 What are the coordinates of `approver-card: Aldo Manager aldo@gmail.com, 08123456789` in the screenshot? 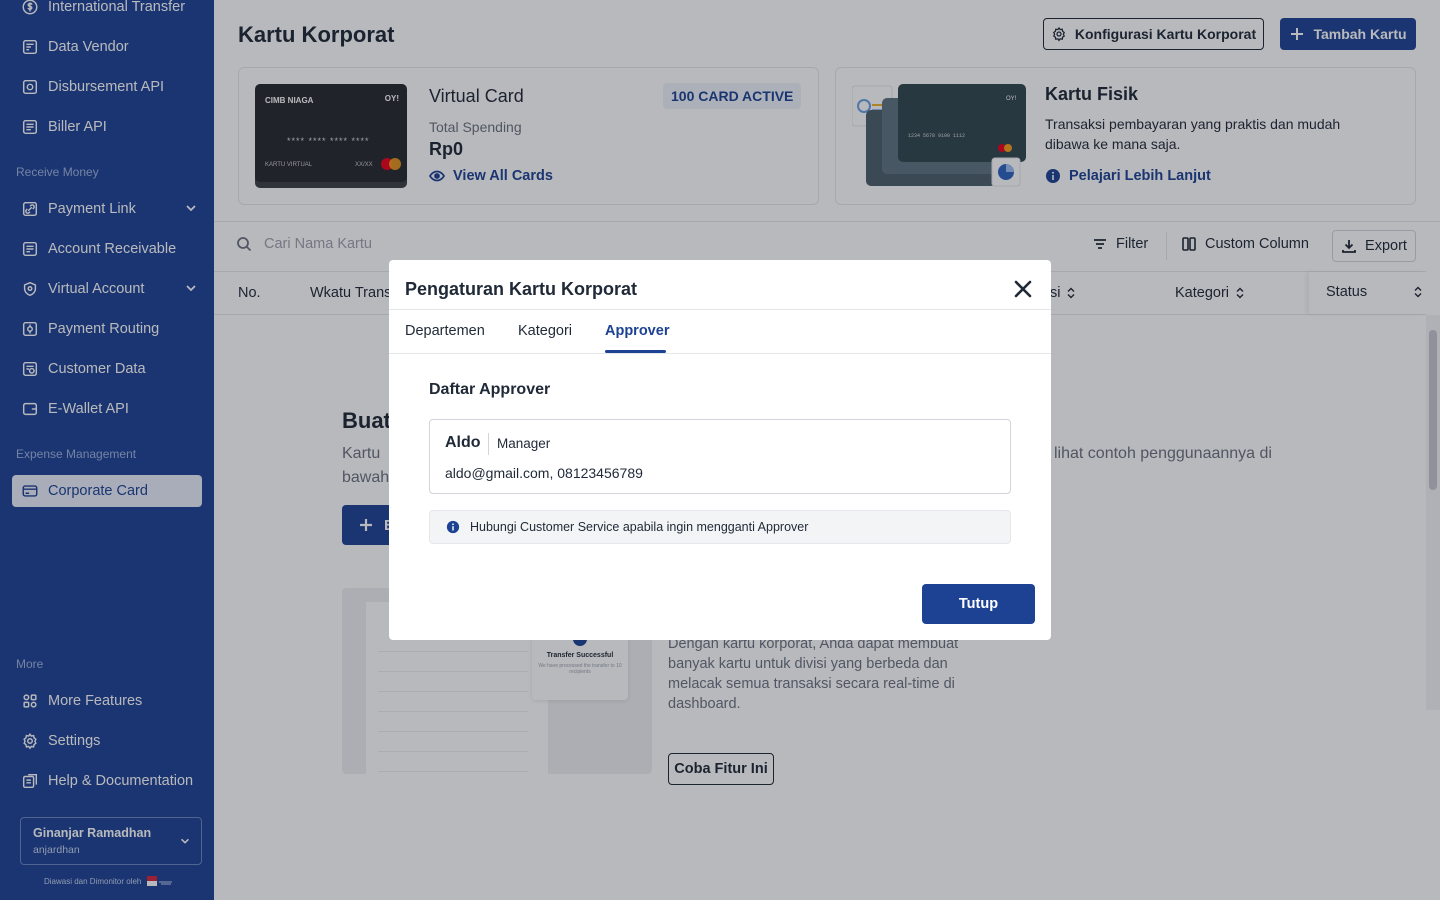 It's located at (720, 456).